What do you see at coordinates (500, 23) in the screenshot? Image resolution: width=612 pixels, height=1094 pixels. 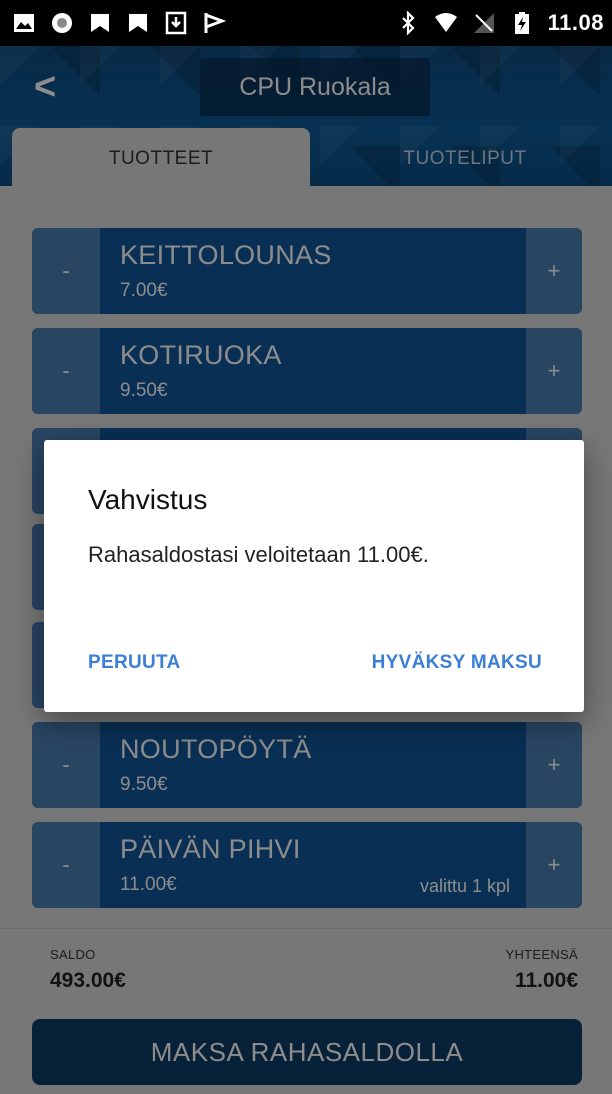 I see `status-bar-right: 11.08` at bounding box center [500, 23].